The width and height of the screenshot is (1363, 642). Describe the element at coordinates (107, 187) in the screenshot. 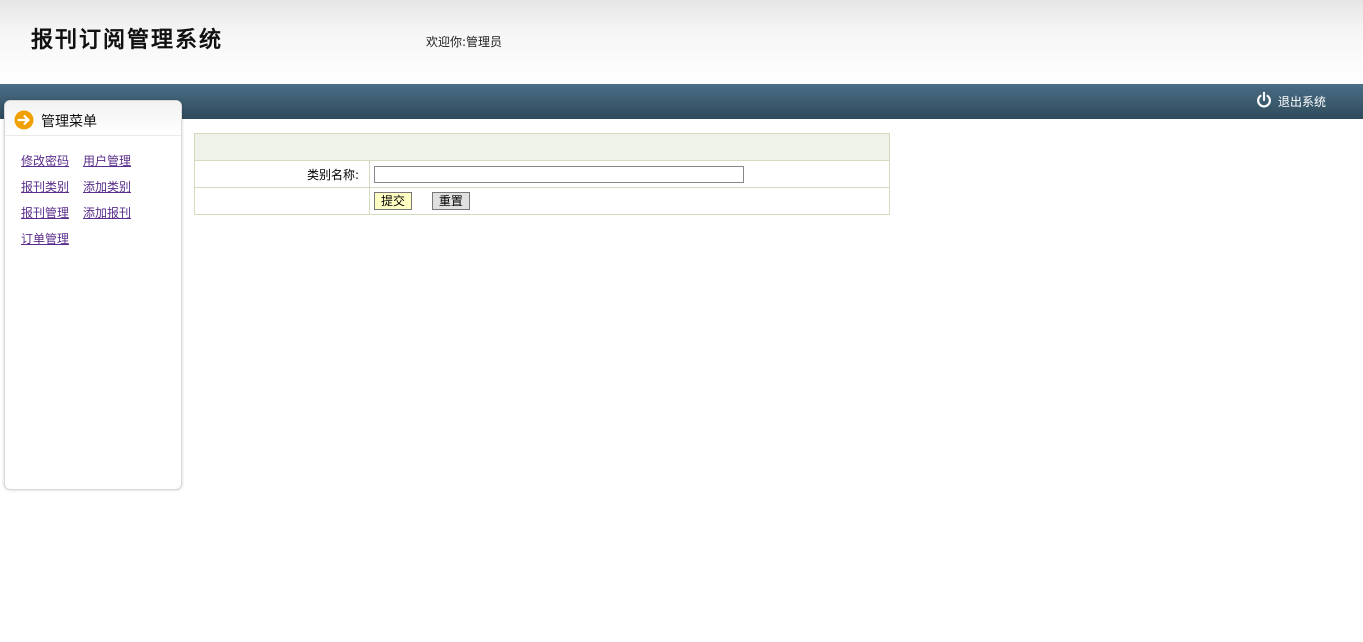

I see `sidebar-item-add-category: 添加类别` at that location.